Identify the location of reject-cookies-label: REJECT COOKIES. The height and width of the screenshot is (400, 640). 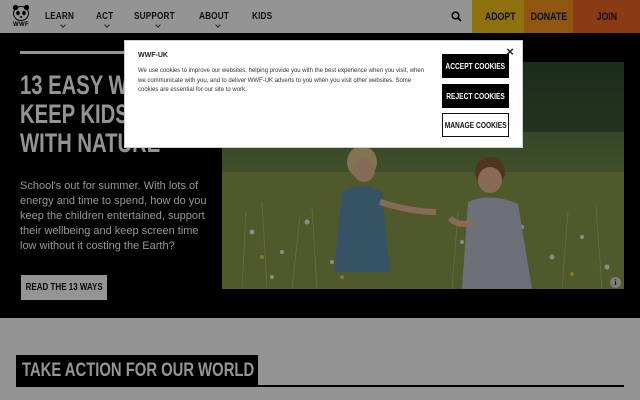
(475, 96).